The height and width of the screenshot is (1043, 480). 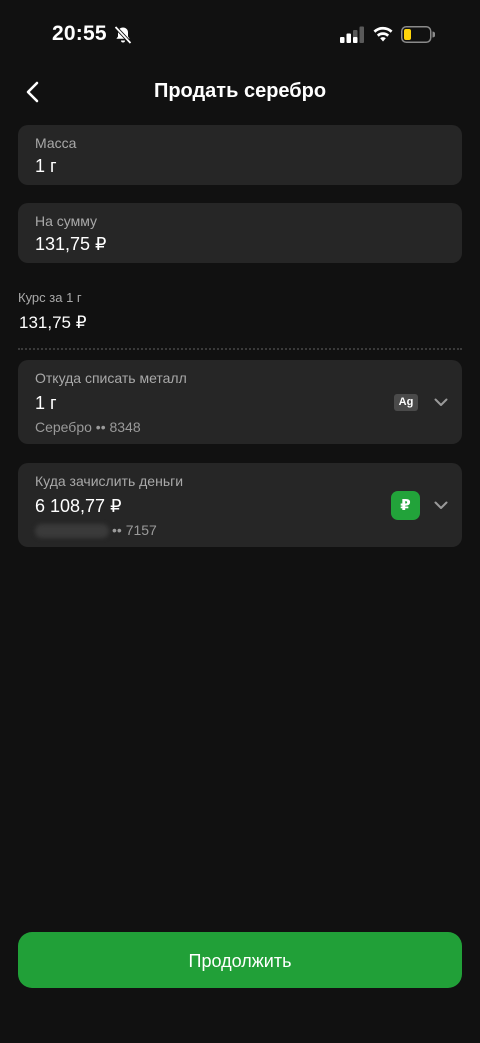 What do you see at coordinates (118, 427) in the screenshot?
I see `source-account-mask: •• 8348` at bounding box center [118, 427].